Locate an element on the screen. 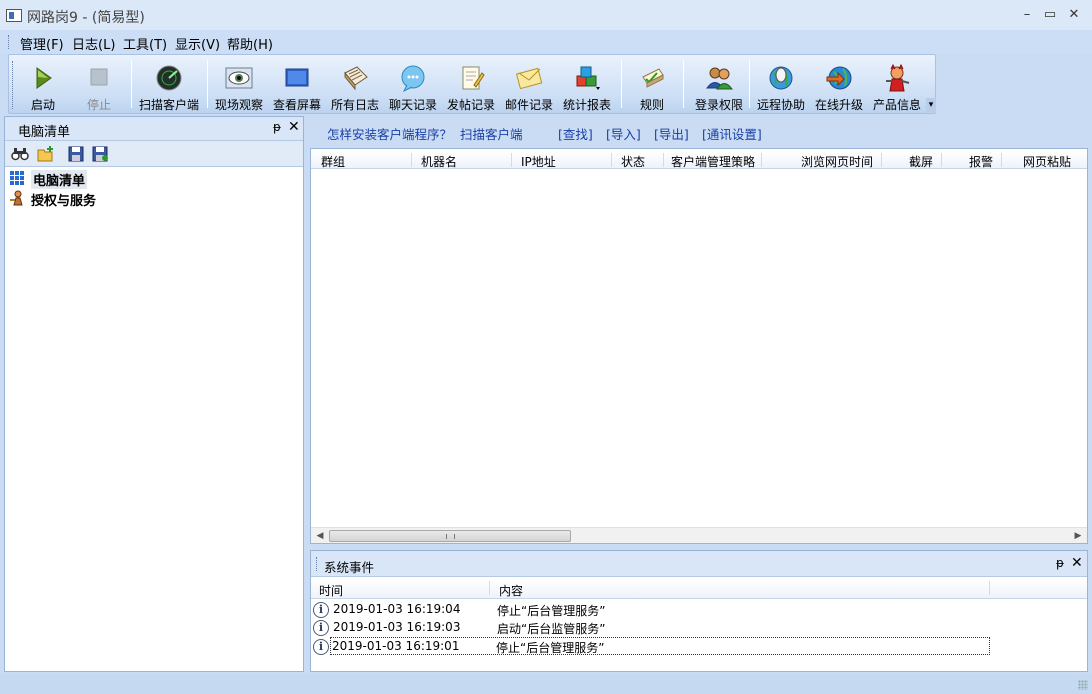 Image resolution: width=1092 pixels, height=694 pixels. how-to-install-link: 怎样安装客户端程序？ is located at coordinates (389, 133).